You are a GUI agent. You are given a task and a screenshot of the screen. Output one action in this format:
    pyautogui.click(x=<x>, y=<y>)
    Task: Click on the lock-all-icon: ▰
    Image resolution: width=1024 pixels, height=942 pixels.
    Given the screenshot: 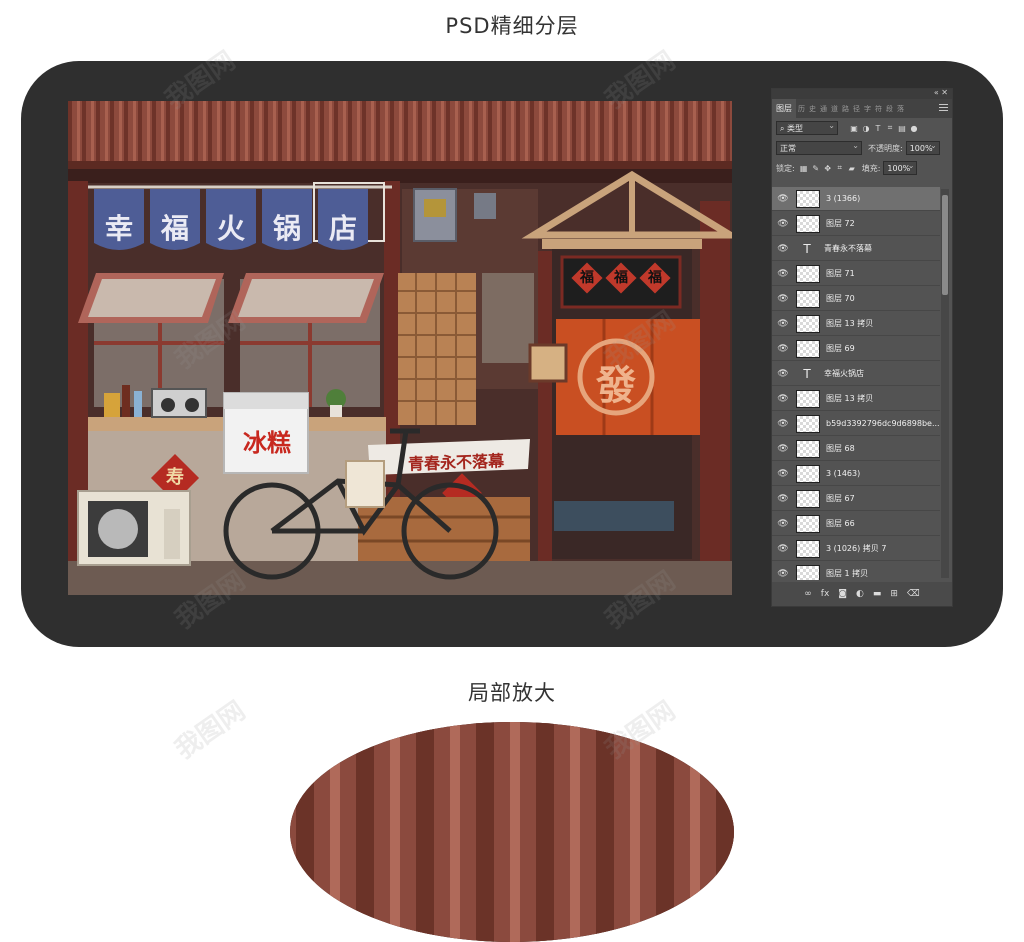 What is the action you would take?
    pyautogui.click(x=852, y=168)
    